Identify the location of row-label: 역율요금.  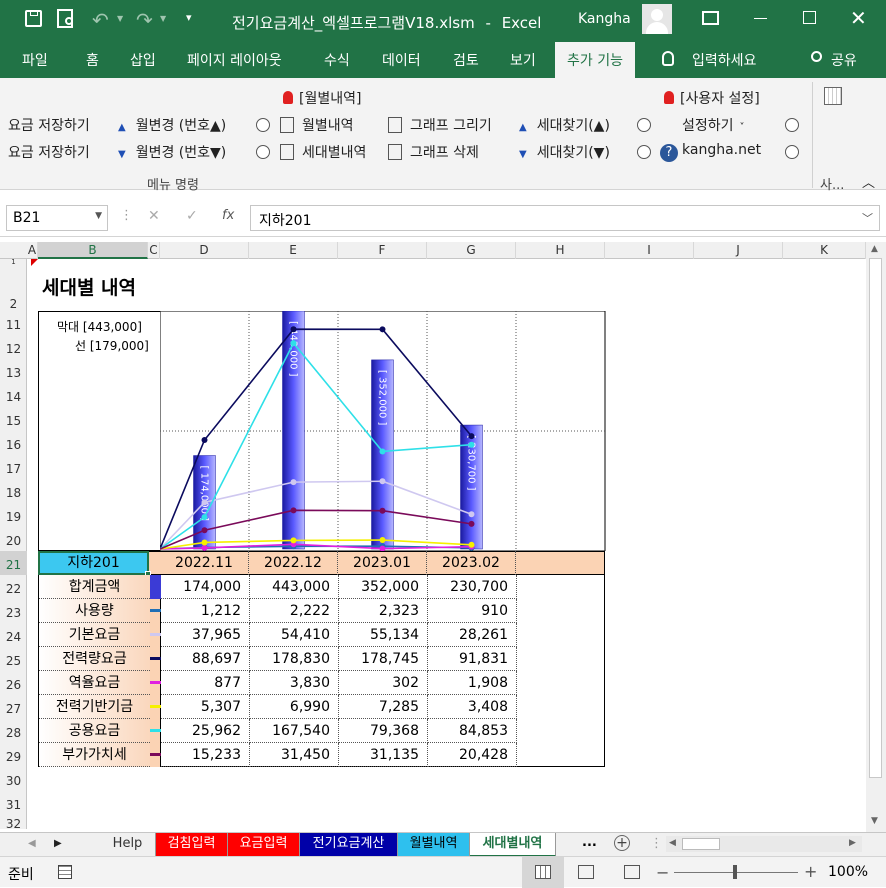
(94, 683).